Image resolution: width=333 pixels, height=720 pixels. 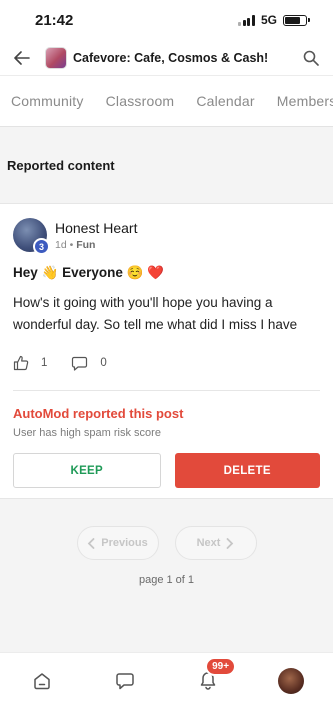 I want to click on battery-icon, so click(x=296, y=20).